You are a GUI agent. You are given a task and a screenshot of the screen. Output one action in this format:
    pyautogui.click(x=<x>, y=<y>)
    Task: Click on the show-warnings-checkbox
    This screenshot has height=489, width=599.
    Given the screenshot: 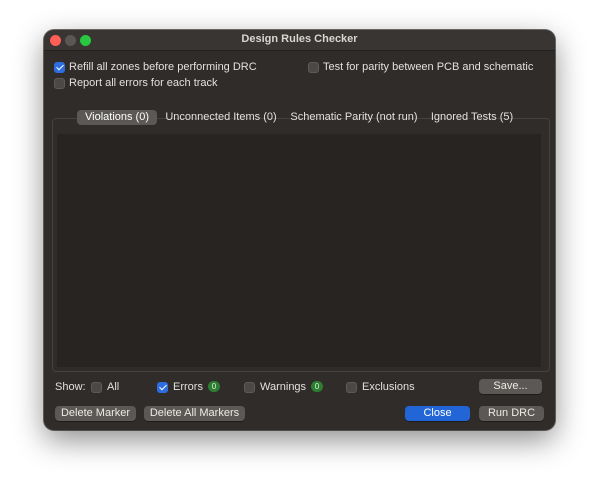 What is the action you would take?
    pyautogui.click(x=249, y=387)
    